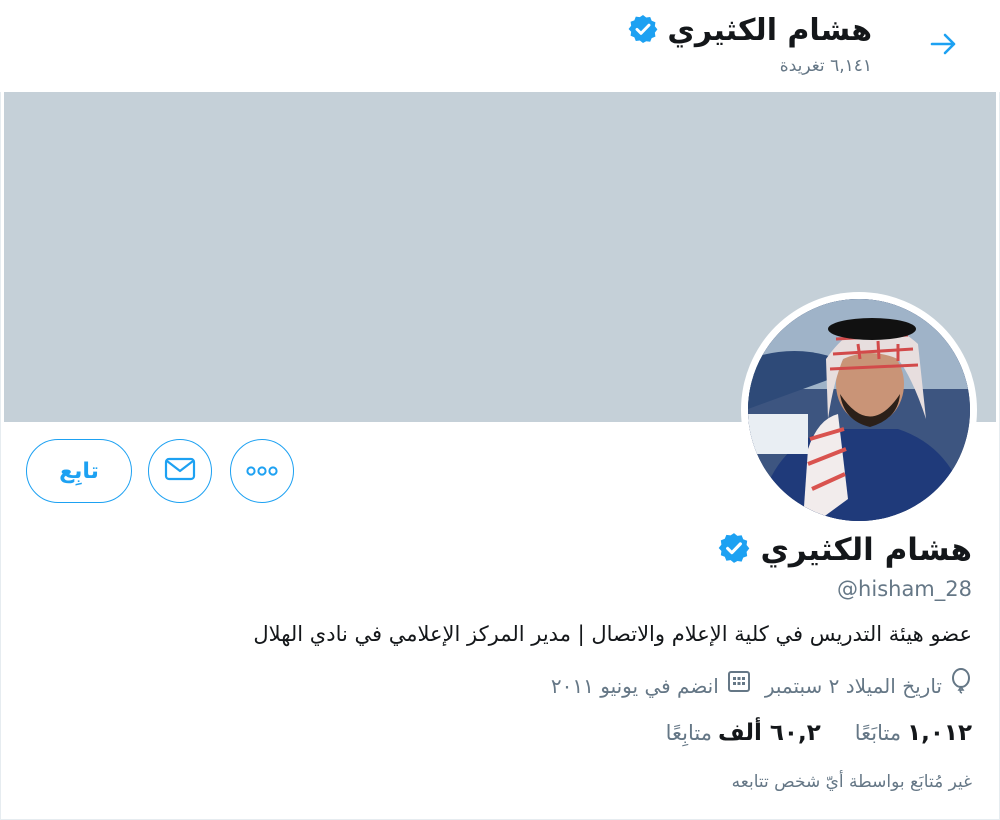 This screenshot has height=820, width=1000. Describe the element at coordinates (961, 685) in the screenshot. I see `balloon-icon` at that location.